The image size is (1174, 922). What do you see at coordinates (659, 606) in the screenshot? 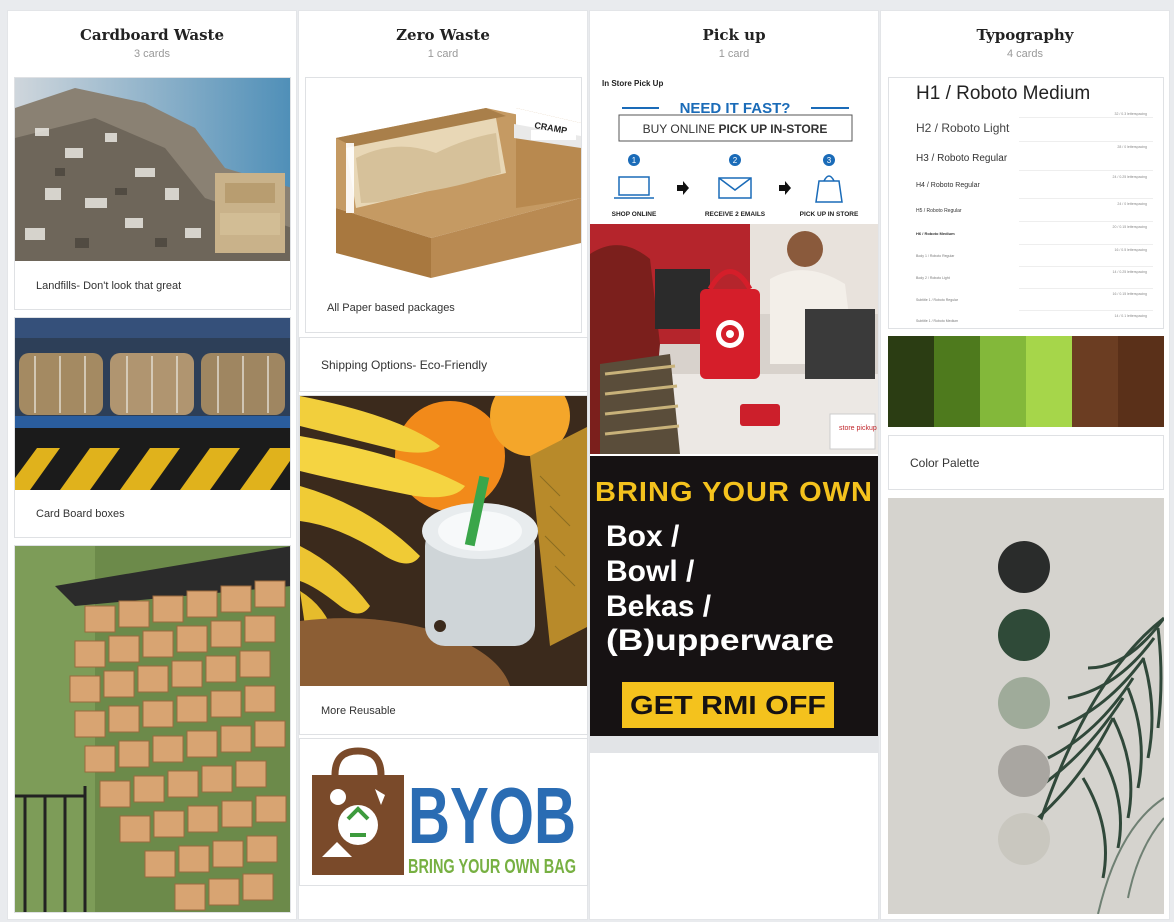
I see `poster-line: Bekas /` at bounding box center [659, 606].